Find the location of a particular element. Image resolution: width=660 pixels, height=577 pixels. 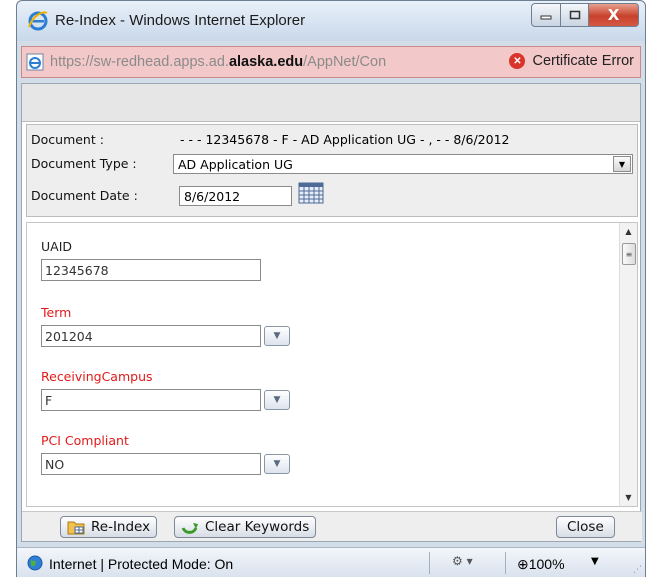

maximize-button is located at coordinates (575, 15).